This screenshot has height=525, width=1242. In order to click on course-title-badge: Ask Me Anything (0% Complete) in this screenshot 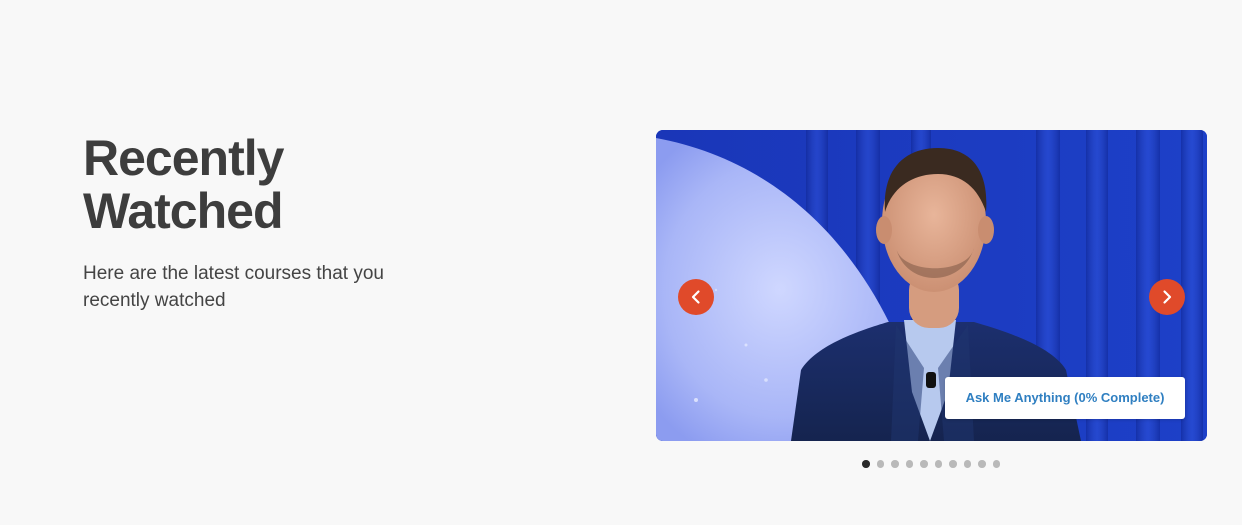, I will do `click(1065, 398)`.